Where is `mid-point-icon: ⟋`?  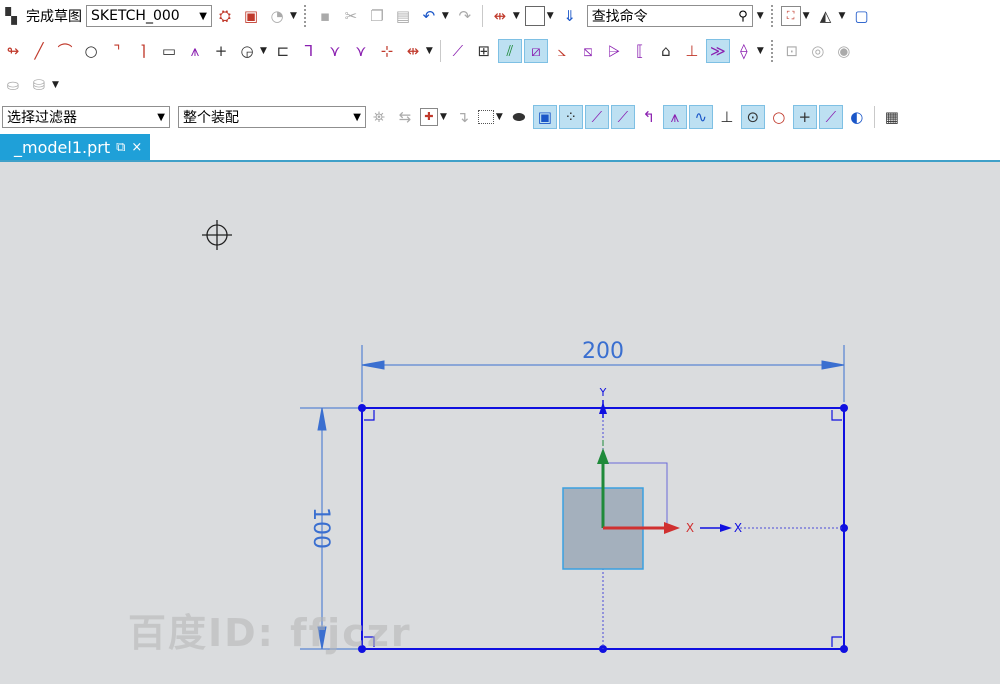
mid-point-icon: ⟋ is located at coordinates (622, 117).